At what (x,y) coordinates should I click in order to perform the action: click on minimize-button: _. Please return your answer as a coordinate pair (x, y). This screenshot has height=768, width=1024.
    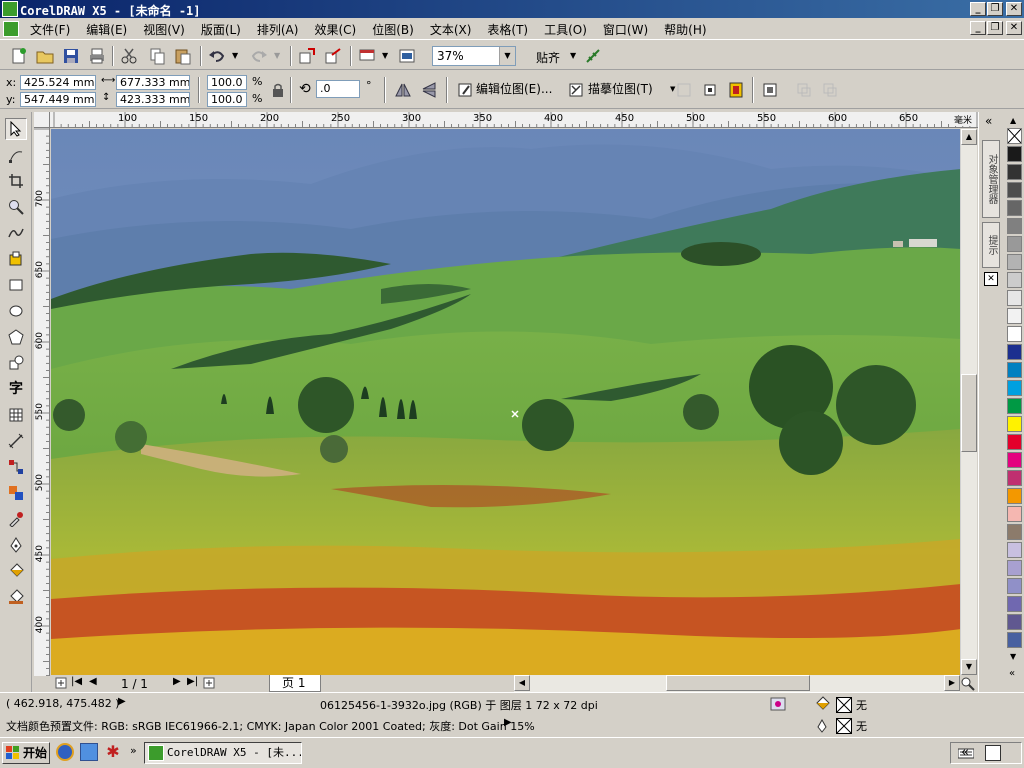
    Looking at the image, I should click on (978, 9).